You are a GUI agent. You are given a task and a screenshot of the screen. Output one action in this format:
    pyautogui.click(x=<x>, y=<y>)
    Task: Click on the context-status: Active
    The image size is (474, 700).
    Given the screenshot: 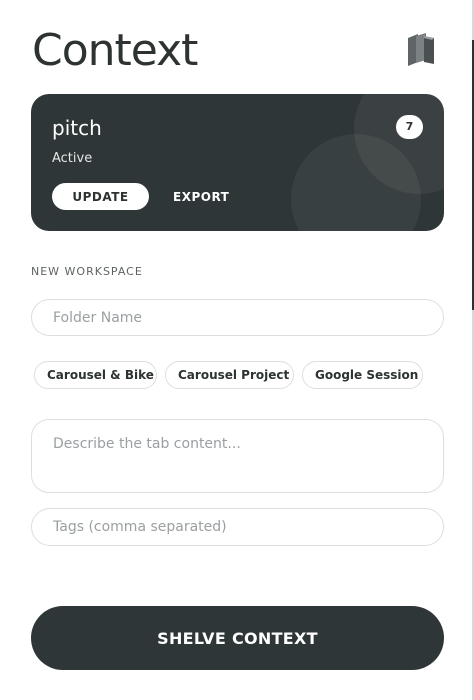 What is the action you would take?
    pyautogui.click(x=72, y=158)
    